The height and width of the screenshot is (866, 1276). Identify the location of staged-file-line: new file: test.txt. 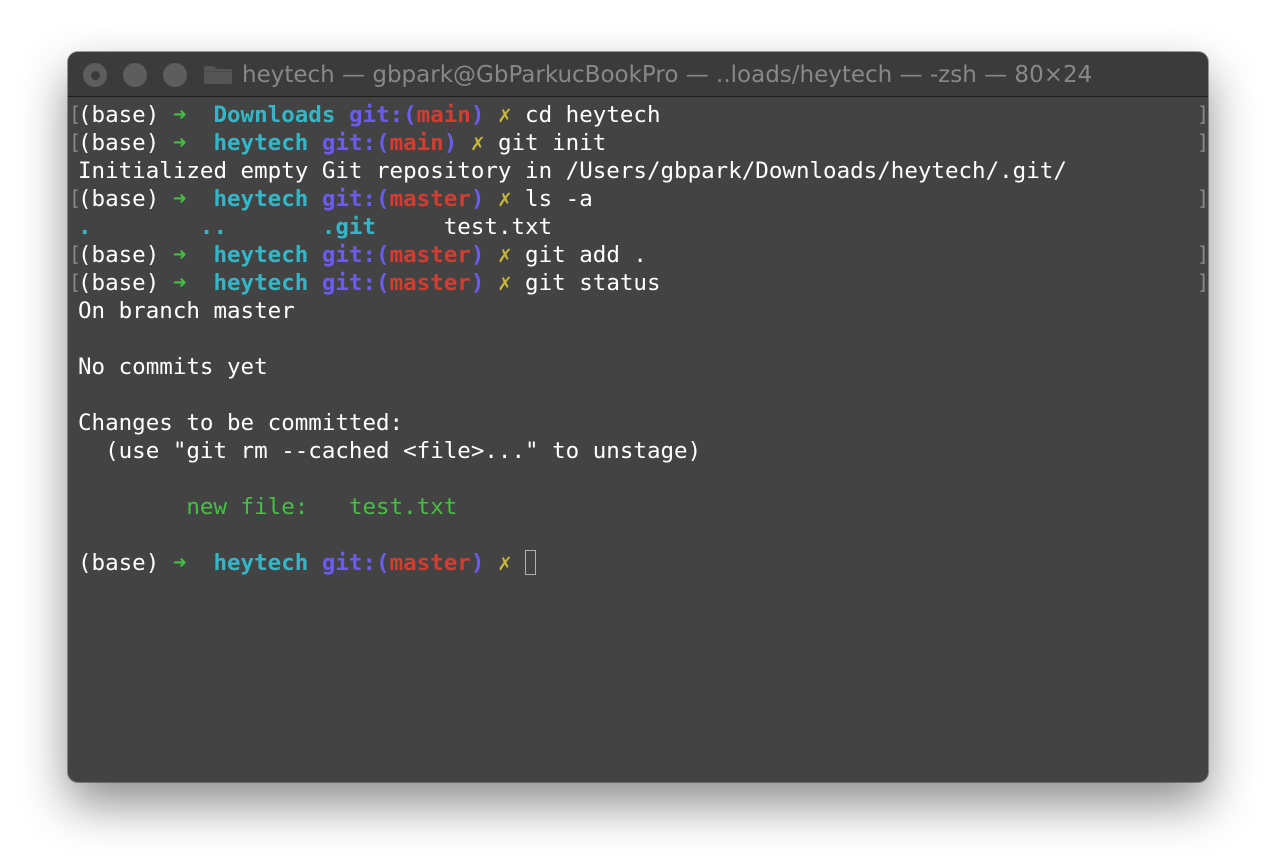
(267, 507).